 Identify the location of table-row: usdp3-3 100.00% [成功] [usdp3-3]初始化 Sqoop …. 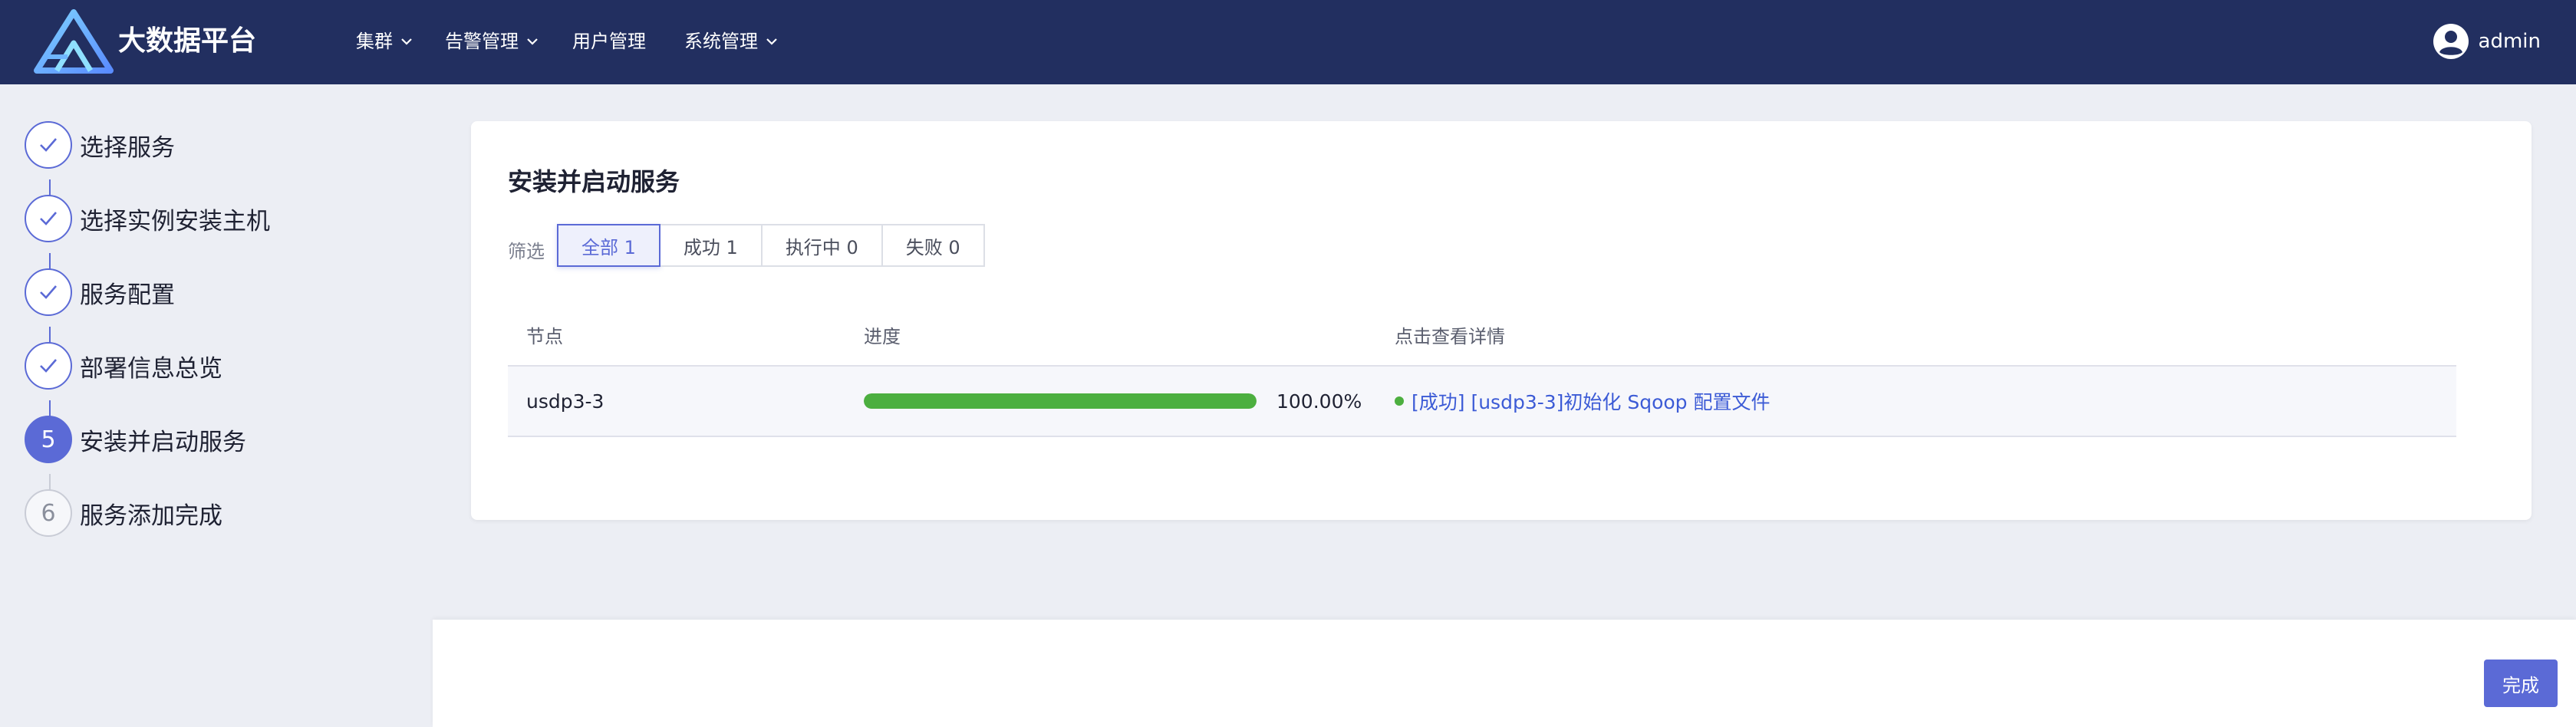
(1482, 402).